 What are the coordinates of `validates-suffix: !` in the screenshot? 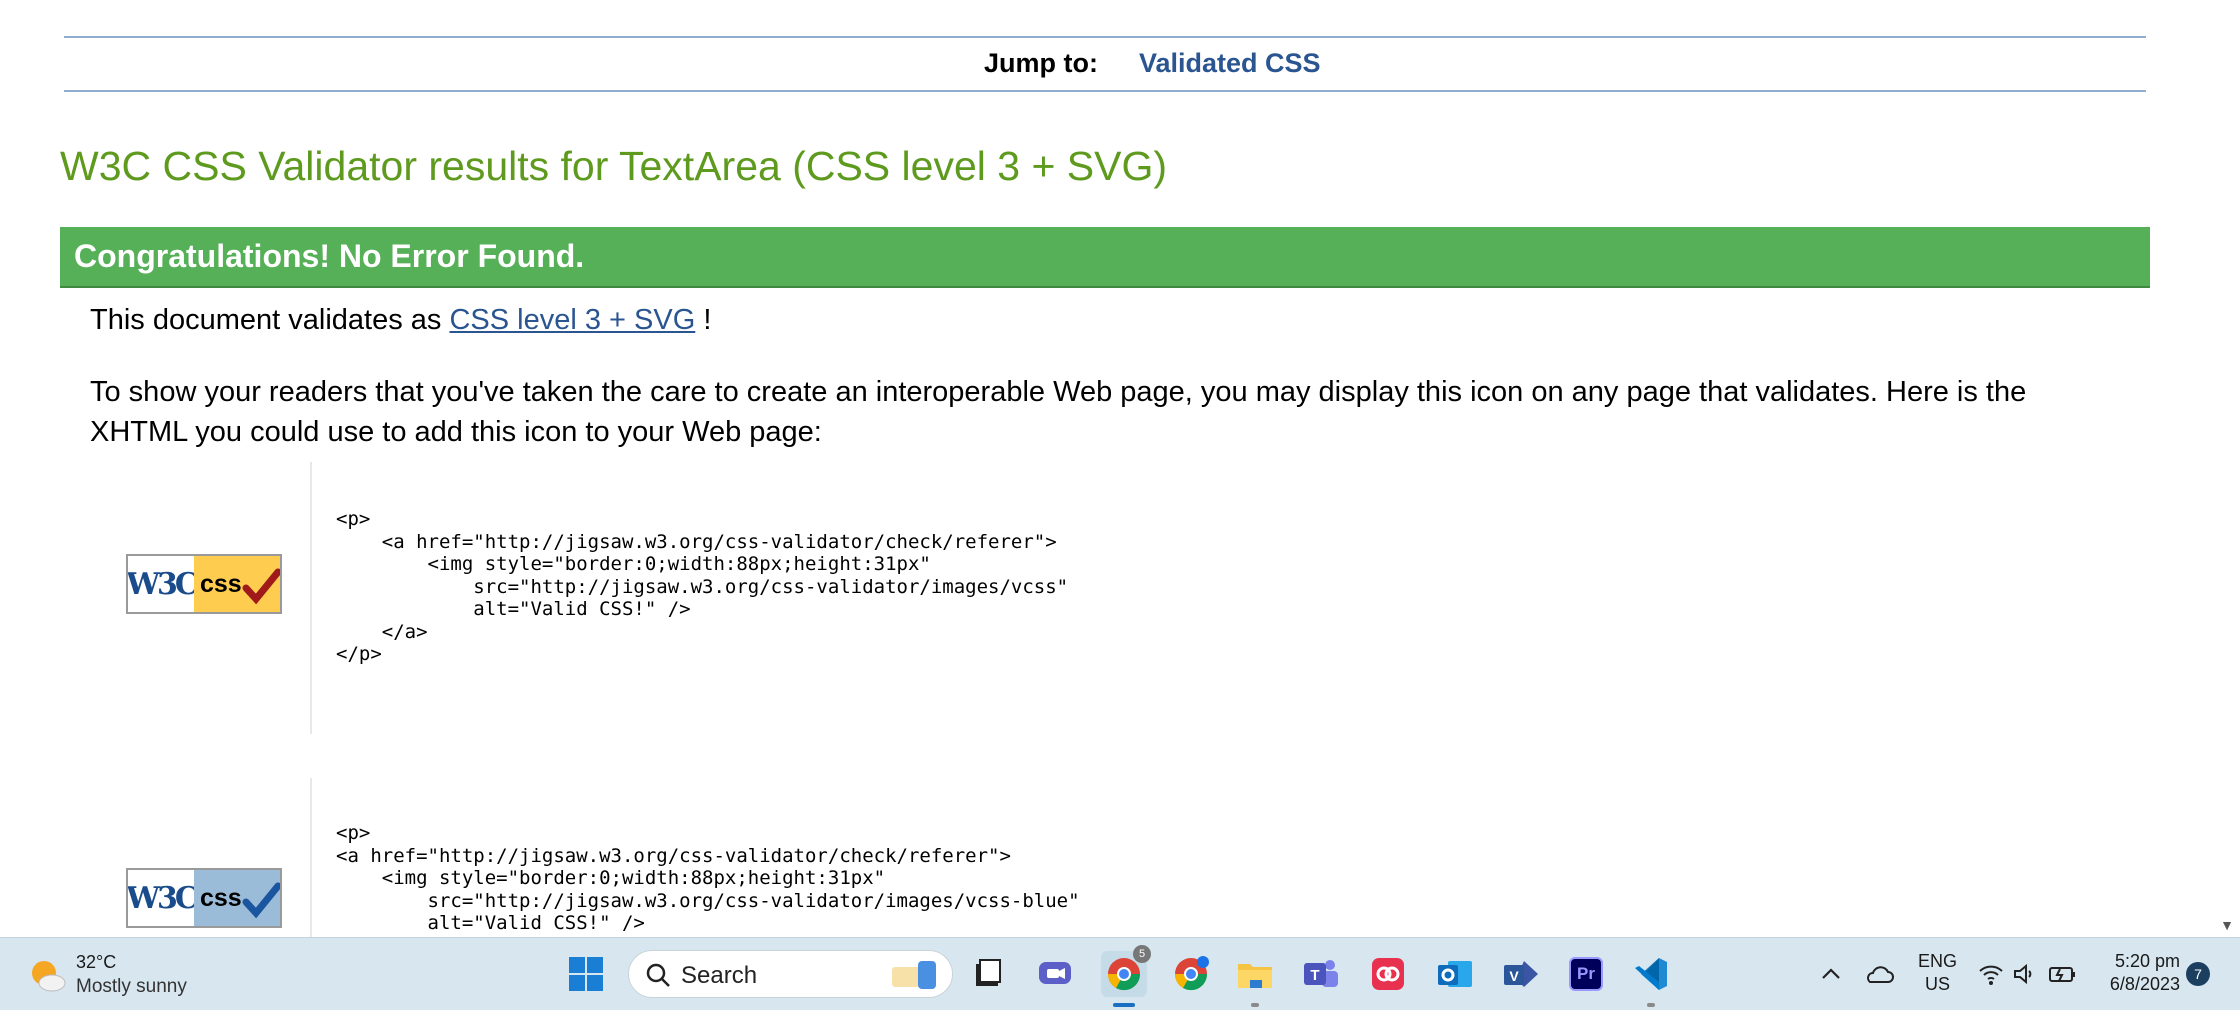 It's located at (703, 320).